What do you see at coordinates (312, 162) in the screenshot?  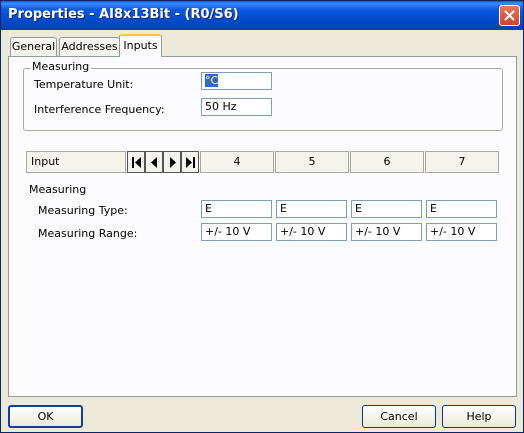 I see `channel-header-5: 5` at bounding box center [312, 162].